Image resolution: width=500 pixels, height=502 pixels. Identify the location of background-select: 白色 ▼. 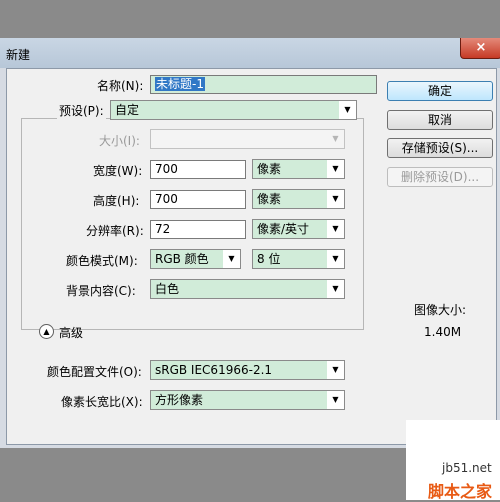
(247, 289).